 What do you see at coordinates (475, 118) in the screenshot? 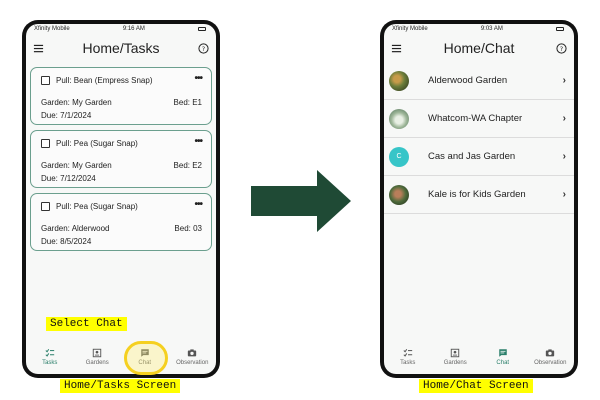
I see `chat-name: Whatcom-WA Chapter` at bounding box center [475, 118].